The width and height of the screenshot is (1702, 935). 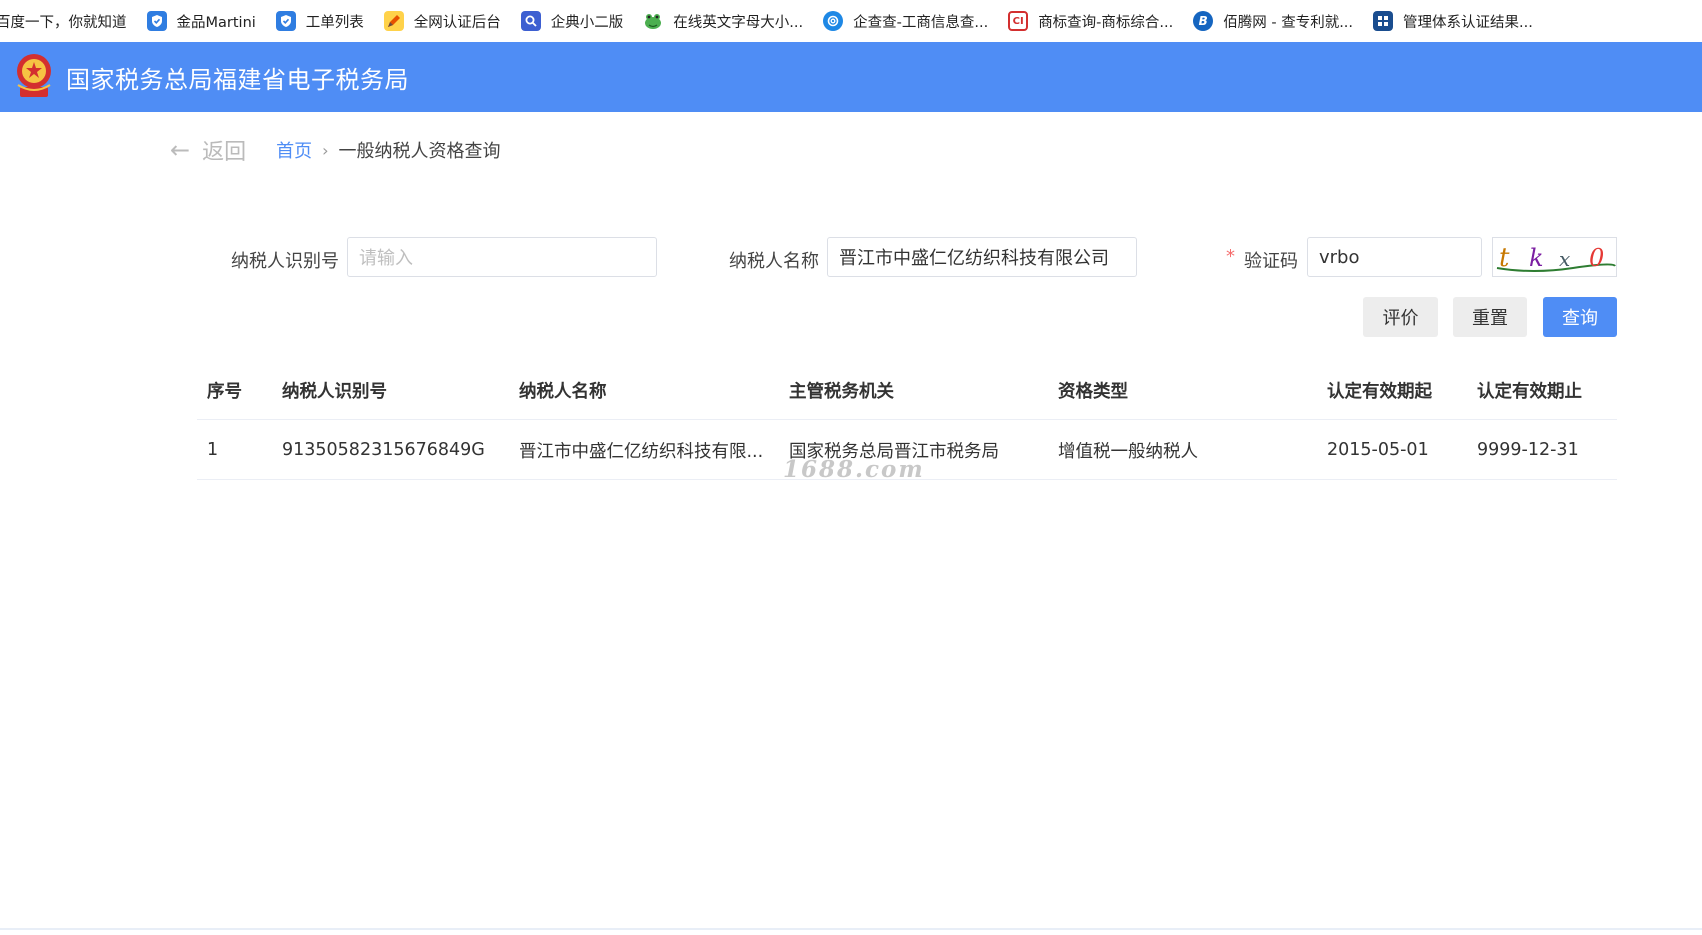 What do you see at coordinates (1554, 257) in the screenshot?
I see `captcha-image: t k x 0` at bounding box center [1554, 257].